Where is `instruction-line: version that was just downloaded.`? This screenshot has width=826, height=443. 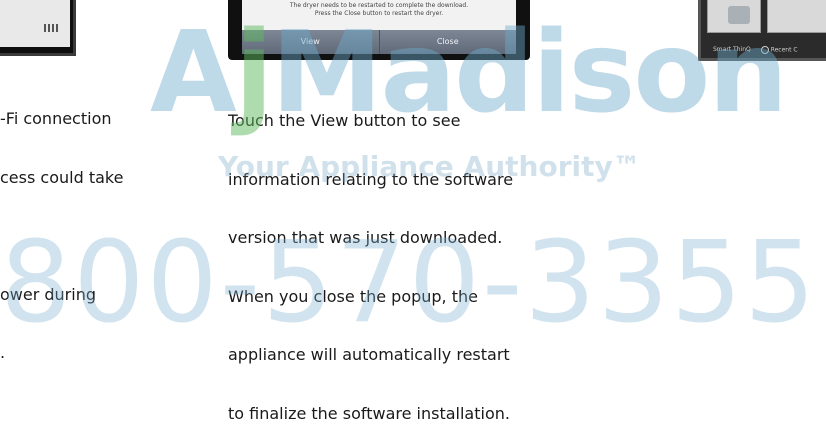
instruction-line: version that was just downloaded. is located at coordinates (365, 237).